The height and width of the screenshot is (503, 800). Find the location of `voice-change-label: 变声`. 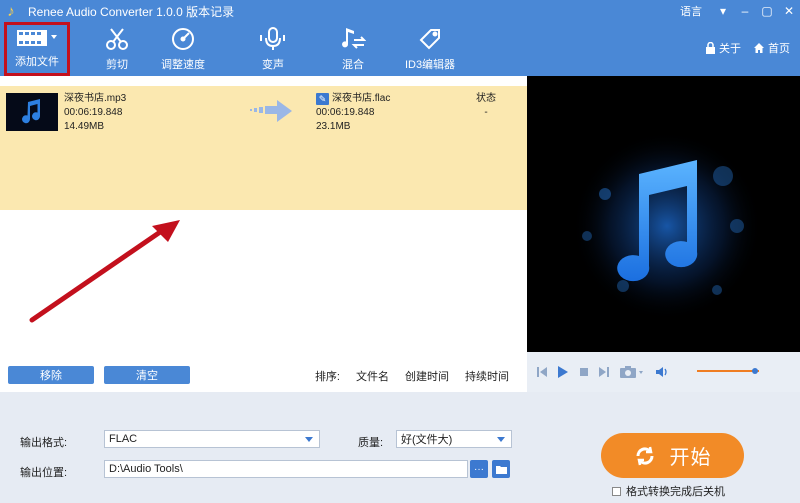

voice-change-label: 变声 is located at coordinates (273, 65).